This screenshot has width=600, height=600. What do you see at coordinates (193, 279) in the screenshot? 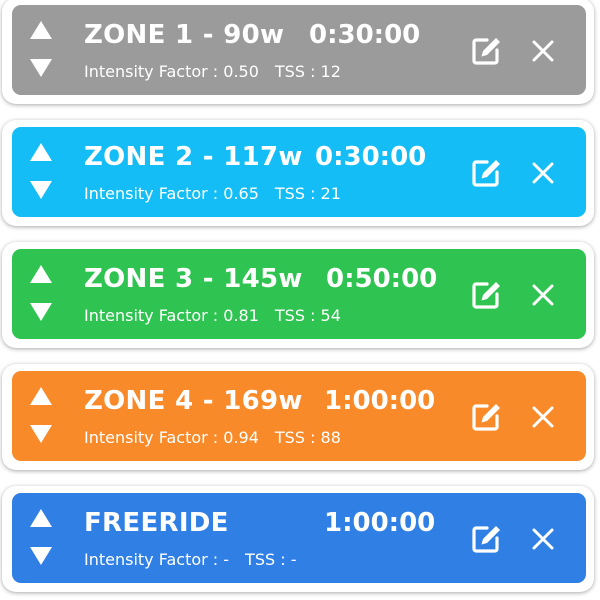
I see `segment-title: ZONE 3 - 145w` at bounding box center [193, 279].